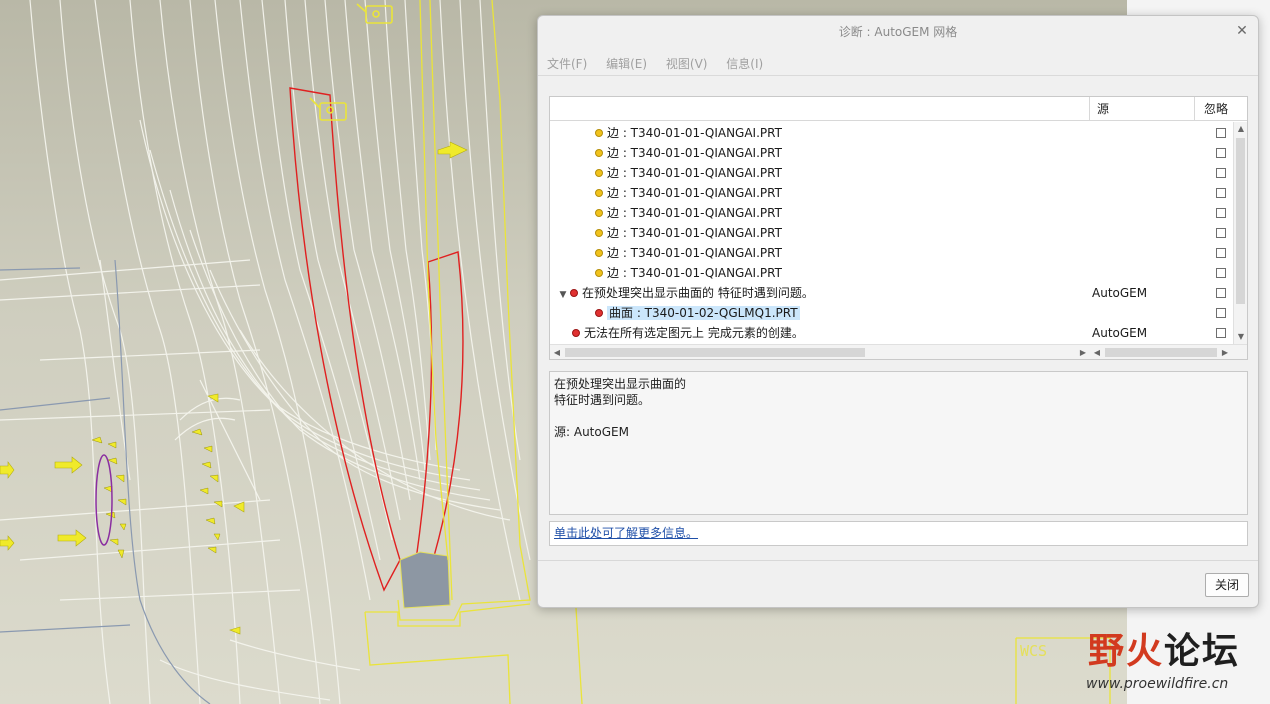  I want to click on tree-row: ▼ 在预处理突出显示曲面的 特征时遇到问题。 AutoGEM, so click(891, 293).